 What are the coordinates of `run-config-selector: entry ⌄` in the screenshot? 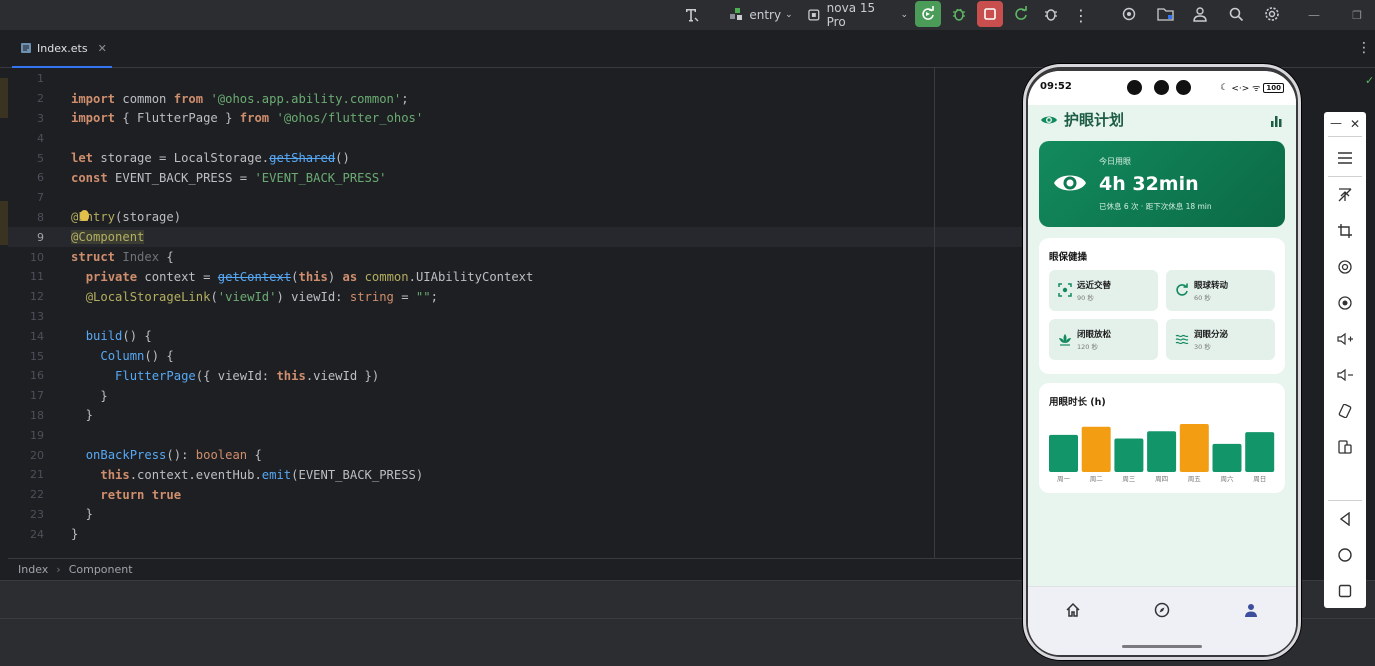 It's located at (761, 15).